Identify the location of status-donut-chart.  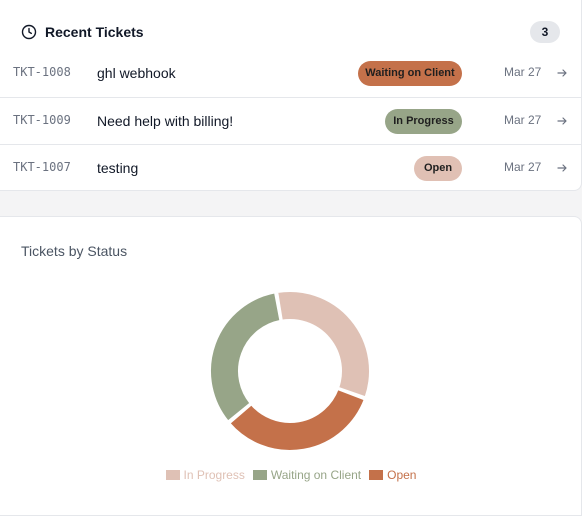
(290, 371).